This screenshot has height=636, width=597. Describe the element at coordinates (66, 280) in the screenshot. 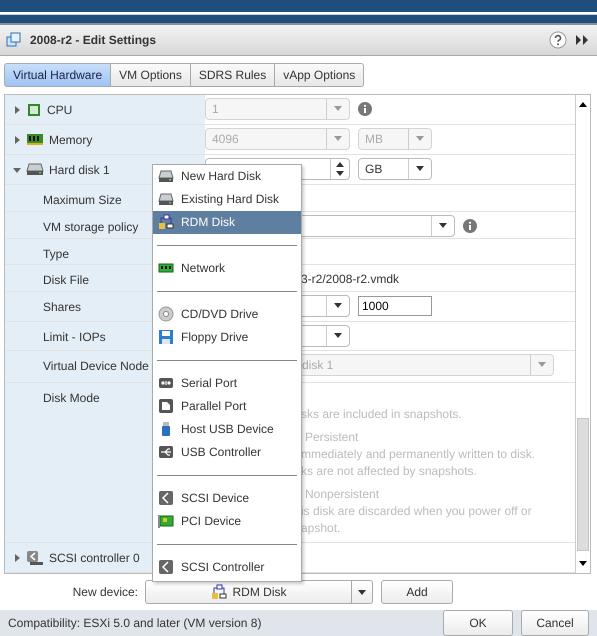

I see `setting-label: Disk File` at that location.